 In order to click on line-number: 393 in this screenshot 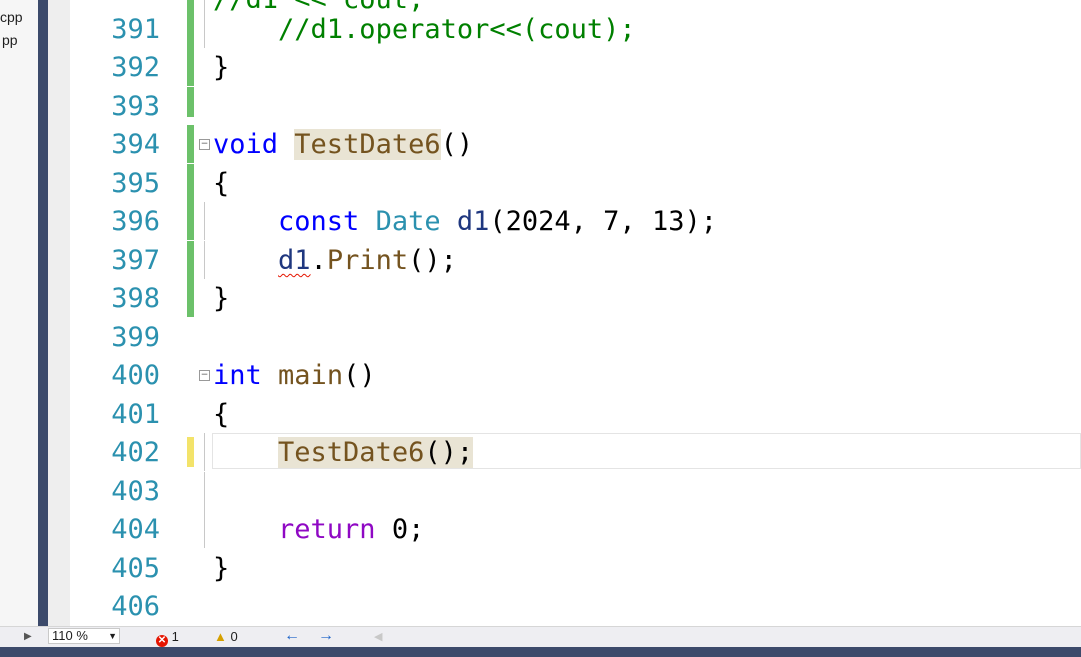, I will do `click(135, 106)`.